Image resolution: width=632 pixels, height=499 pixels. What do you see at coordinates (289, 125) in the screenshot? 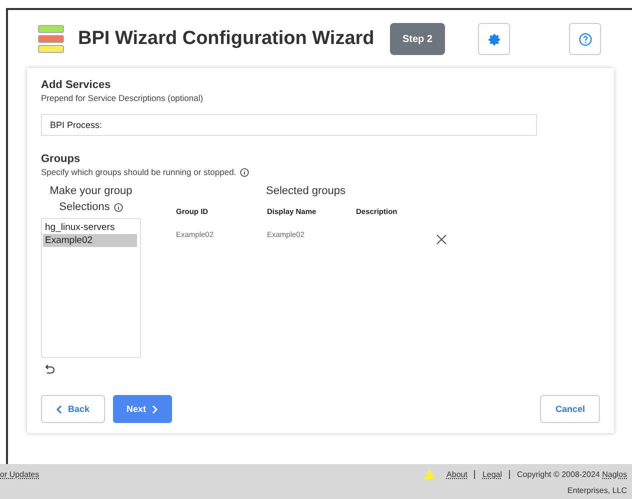
I see `input-field: BPI Process:` at bounding box center [289, 125].